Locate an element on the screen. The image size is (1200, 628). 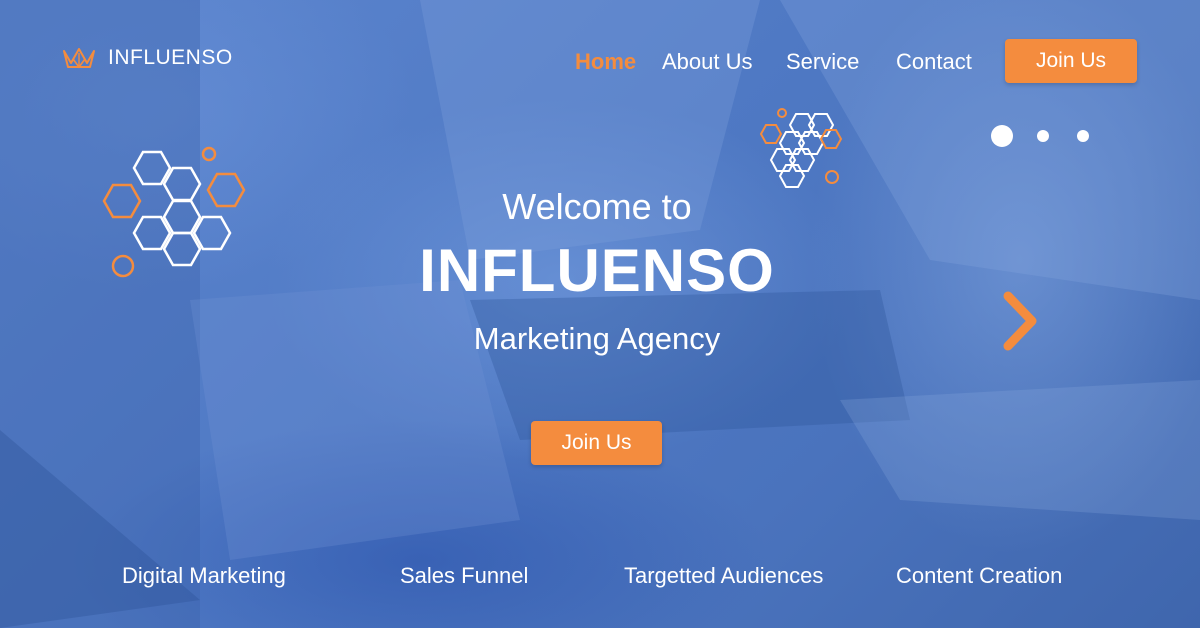
hero-welcome-text: Welcome to is located at coordinates (597, 206).